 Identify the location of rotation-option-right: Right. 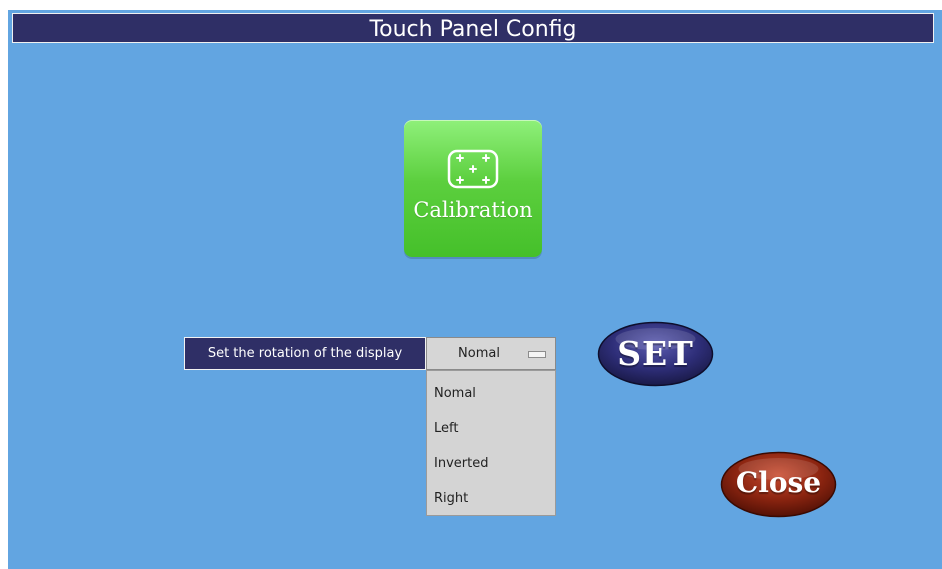
(491, 499).